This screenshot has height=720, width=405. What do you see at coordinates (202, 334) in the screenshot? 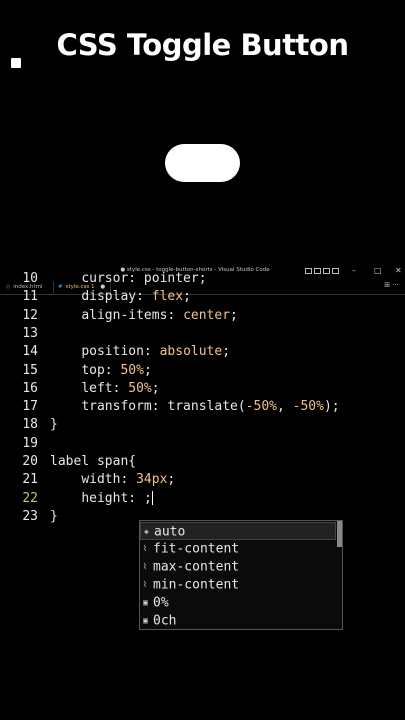
I see `code-line: 13` at bounding box center [202, 334].